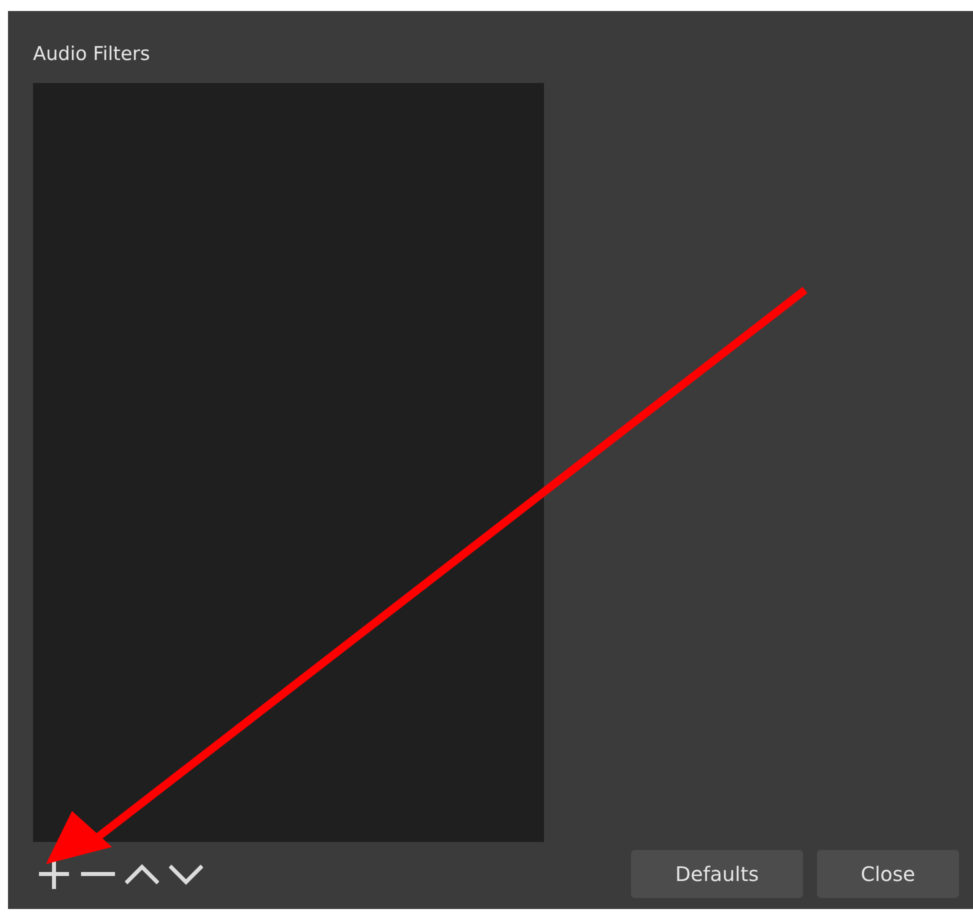 This screenshot has height=918, width=973. Describe the element at coordinates (186, 874) in the screenshot. I see `chevron-down-icon` at that location.